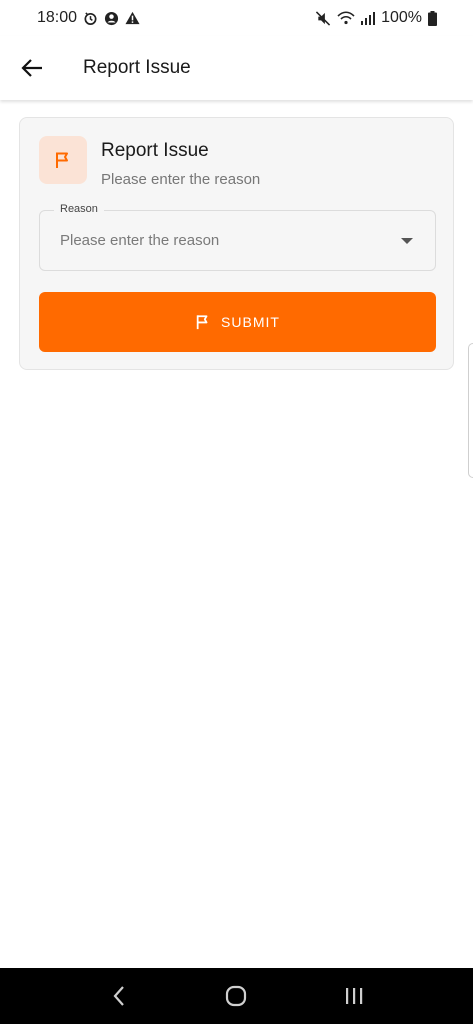  I want to click on status-right: 100%, so click(376, 18).